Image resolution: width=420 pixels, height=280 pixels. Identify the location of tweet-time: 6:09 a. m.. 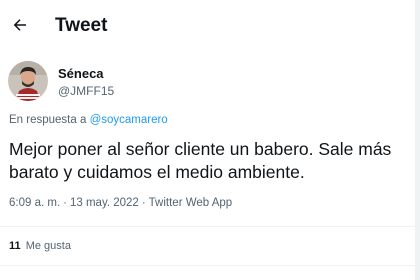
(34, 203).